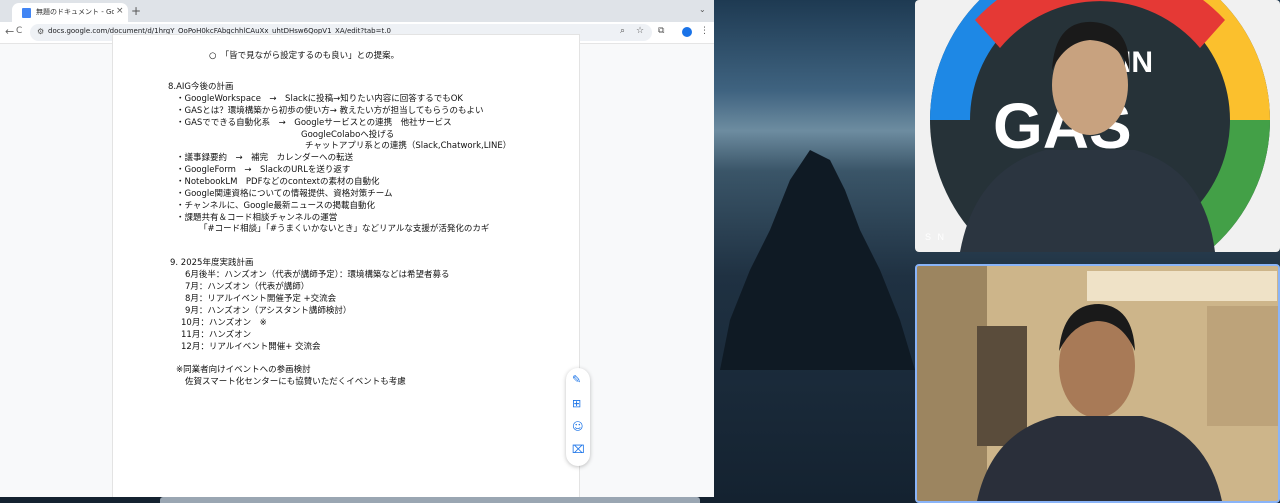 The image size is (1280, 503). What do you see at coordinates (201, 87) in the screenshot?
I see `doc-heading: 8.AIG今後の計画` at bounding box center [201, 87].